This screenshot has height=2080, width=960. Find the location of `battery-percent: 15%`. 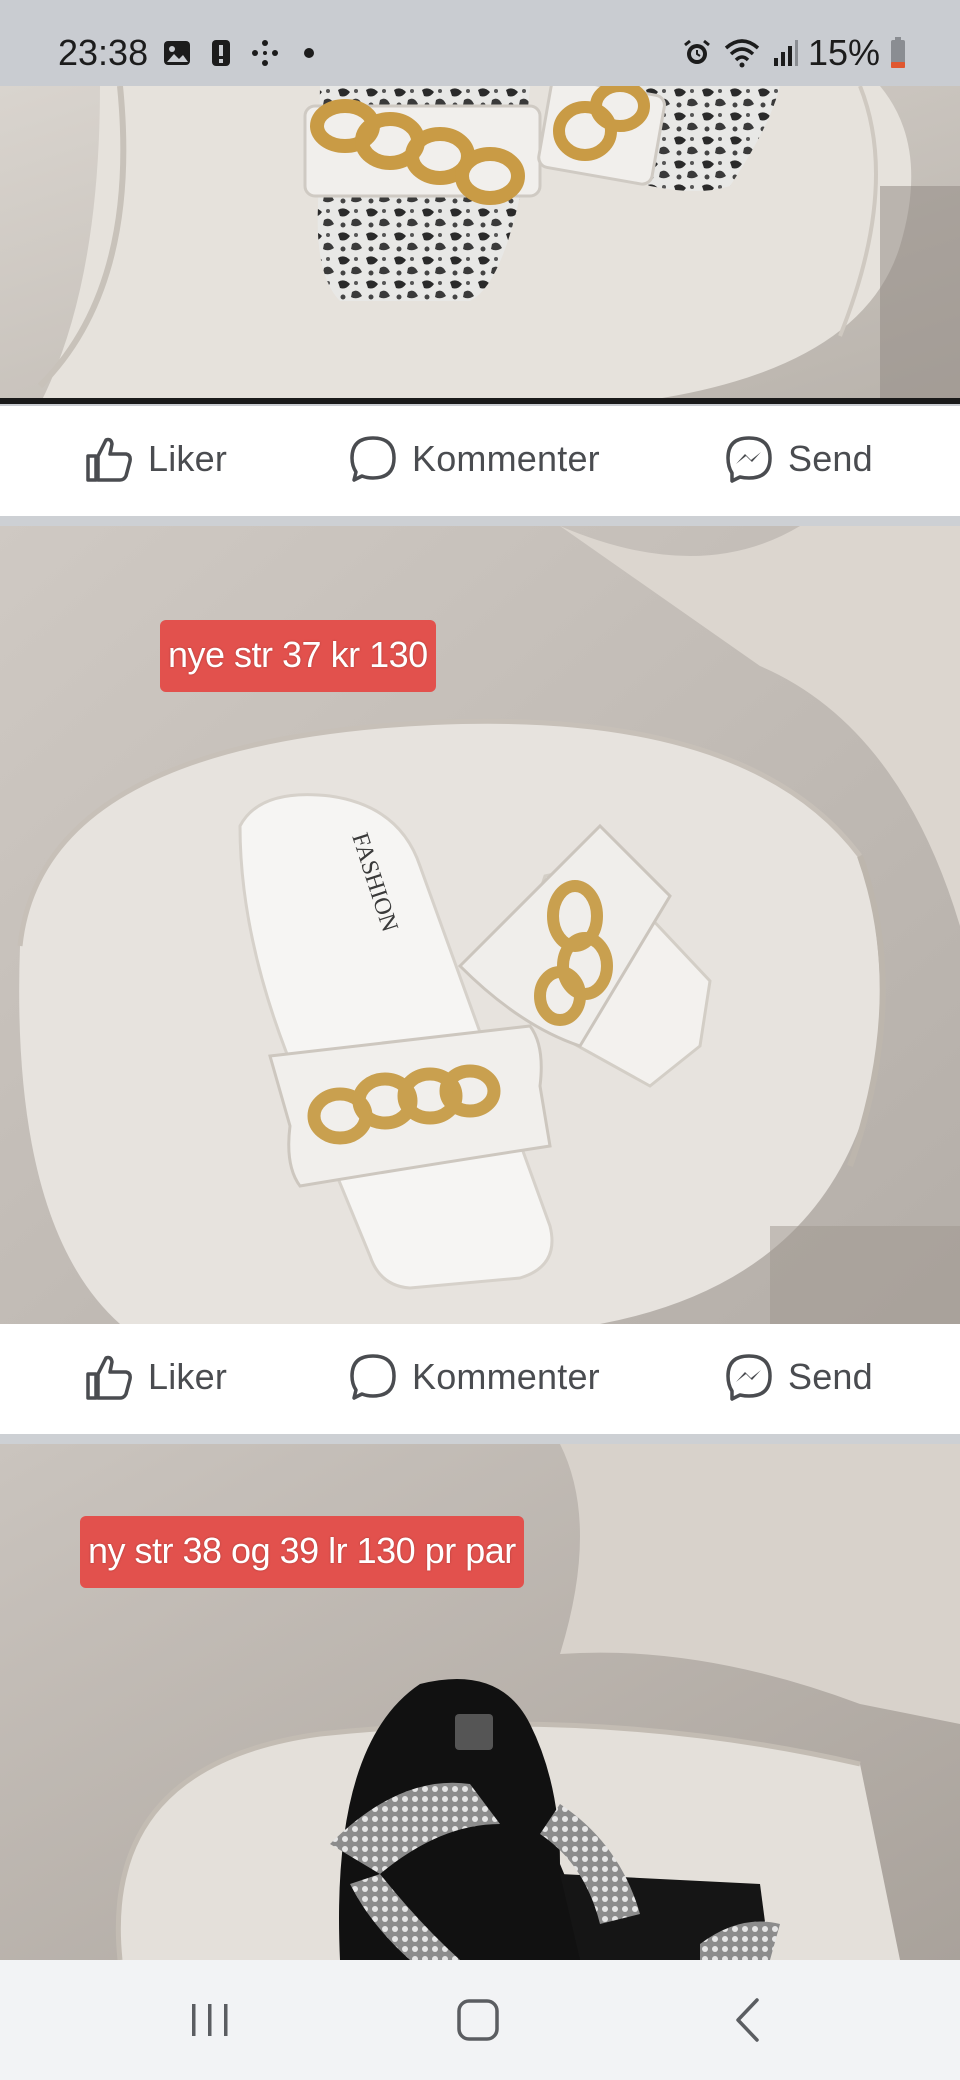

battery-percent: 15% is located at coordinates (843, 52).